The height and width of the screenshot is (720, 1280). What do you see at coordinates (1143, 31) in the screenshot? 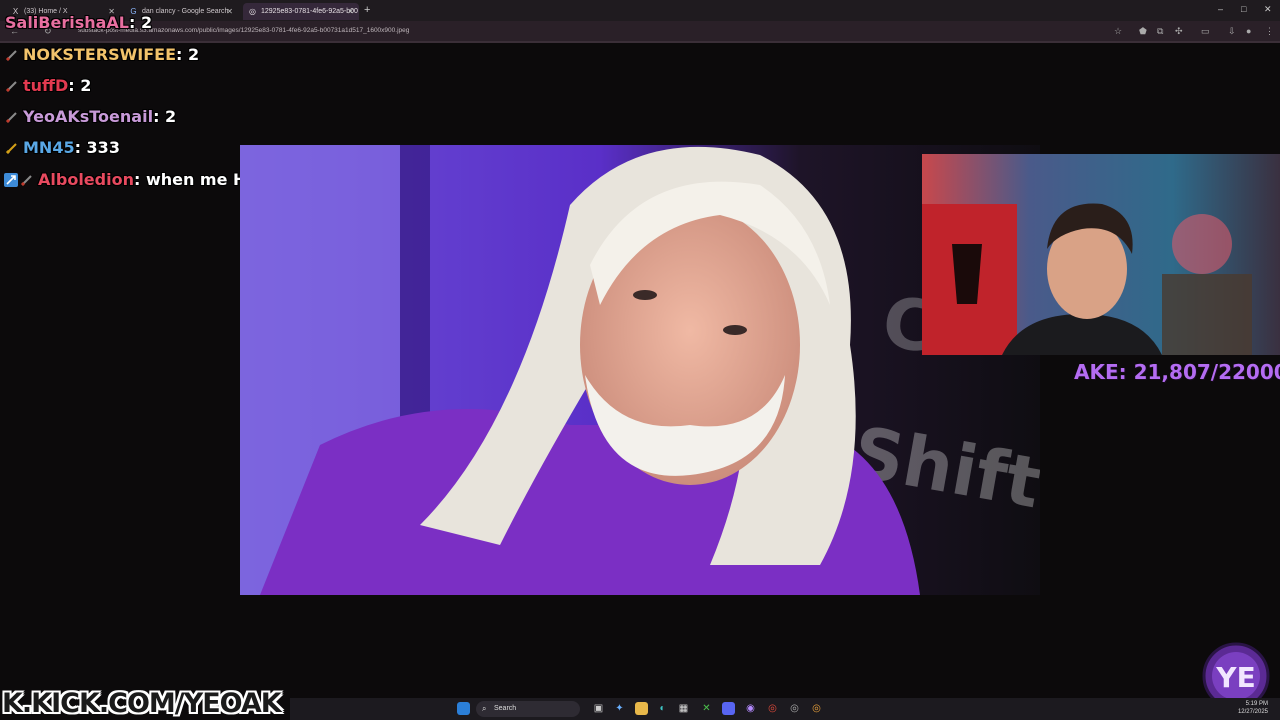
I see `shield-icon: ⬟` at bounding box center [1143, 31].